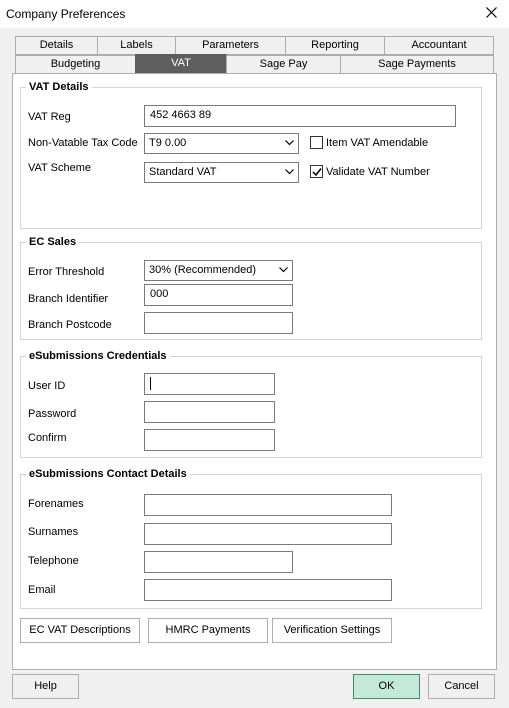 Image resolution: width=509 pixels, height=708 pixels. What do you see at coordinates (221, 143) in the screenshot?
I see `non-vatable-tax-code-select: T9 0.00` at bounding box center [221, 143].